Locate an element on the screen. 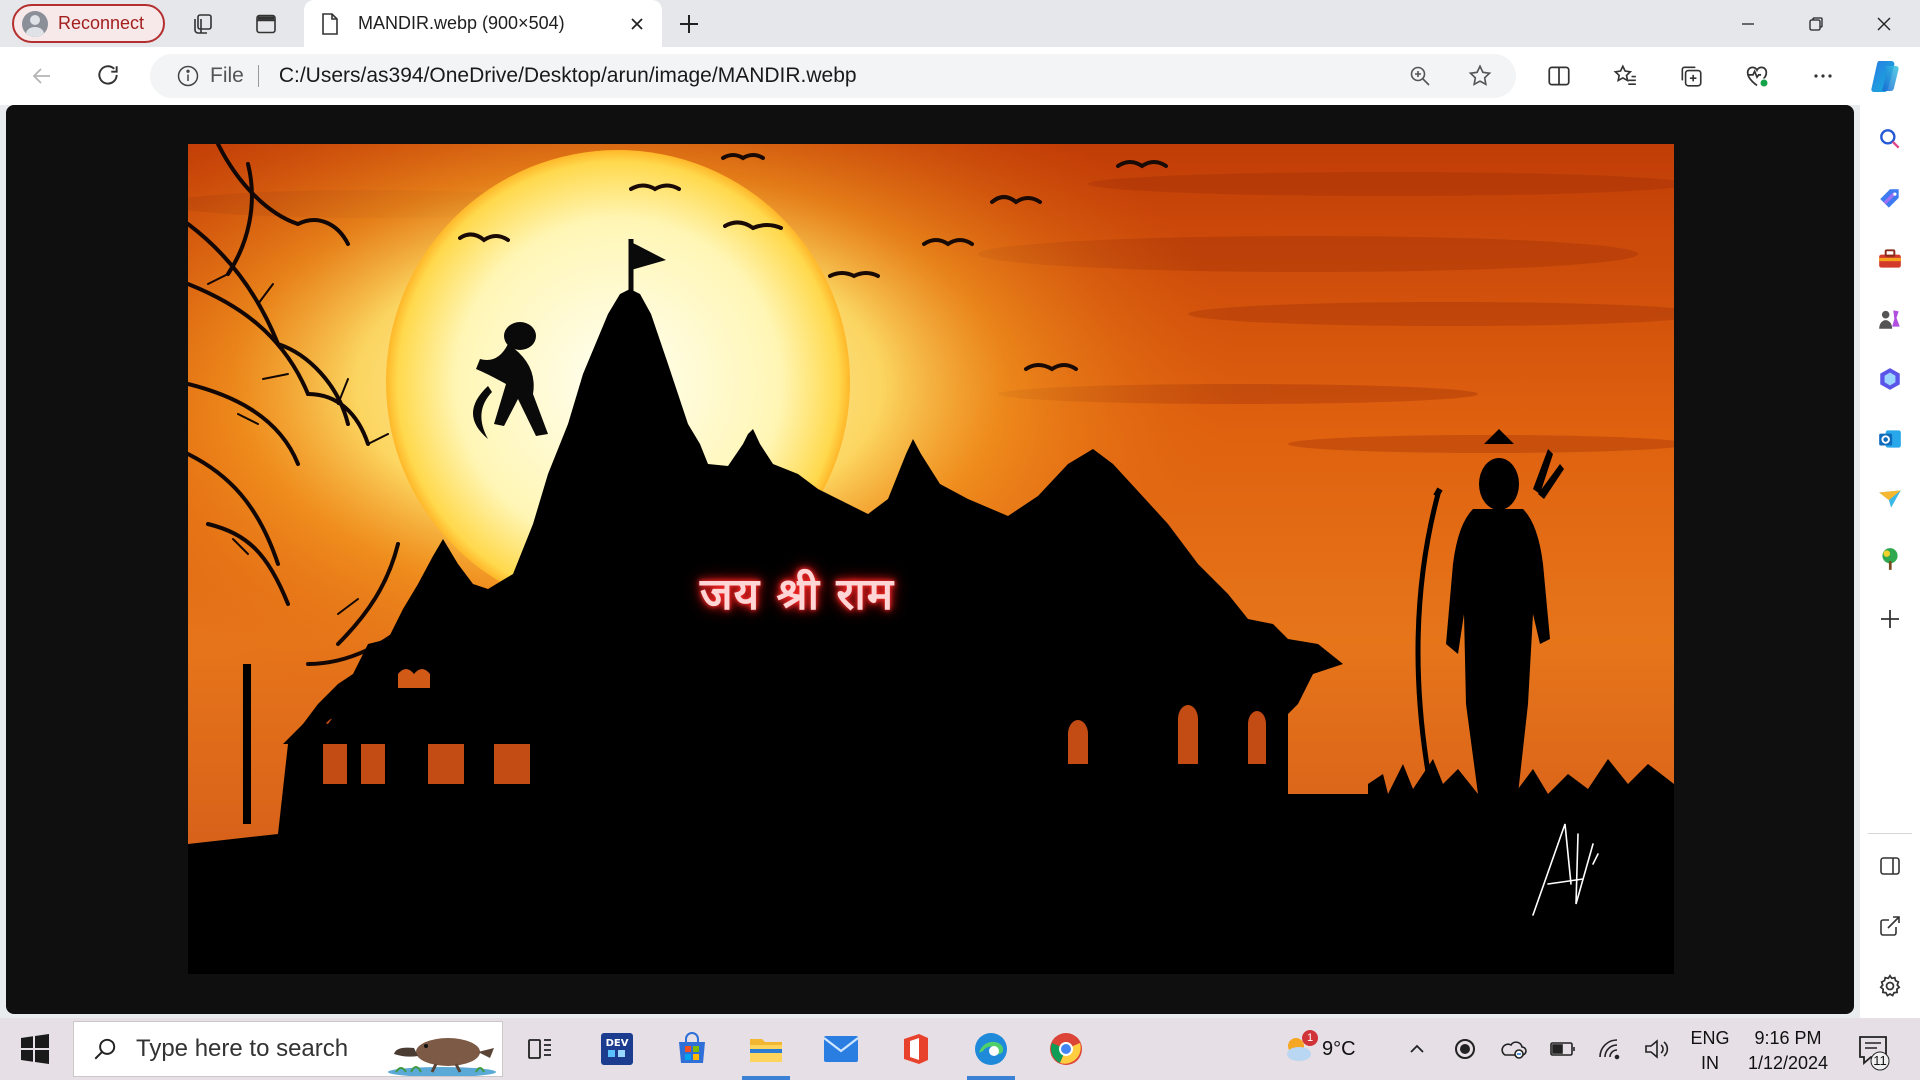 The height and width of the screenshot is (1080, 1920). mail-icon is located at coordinates (841, 1049).